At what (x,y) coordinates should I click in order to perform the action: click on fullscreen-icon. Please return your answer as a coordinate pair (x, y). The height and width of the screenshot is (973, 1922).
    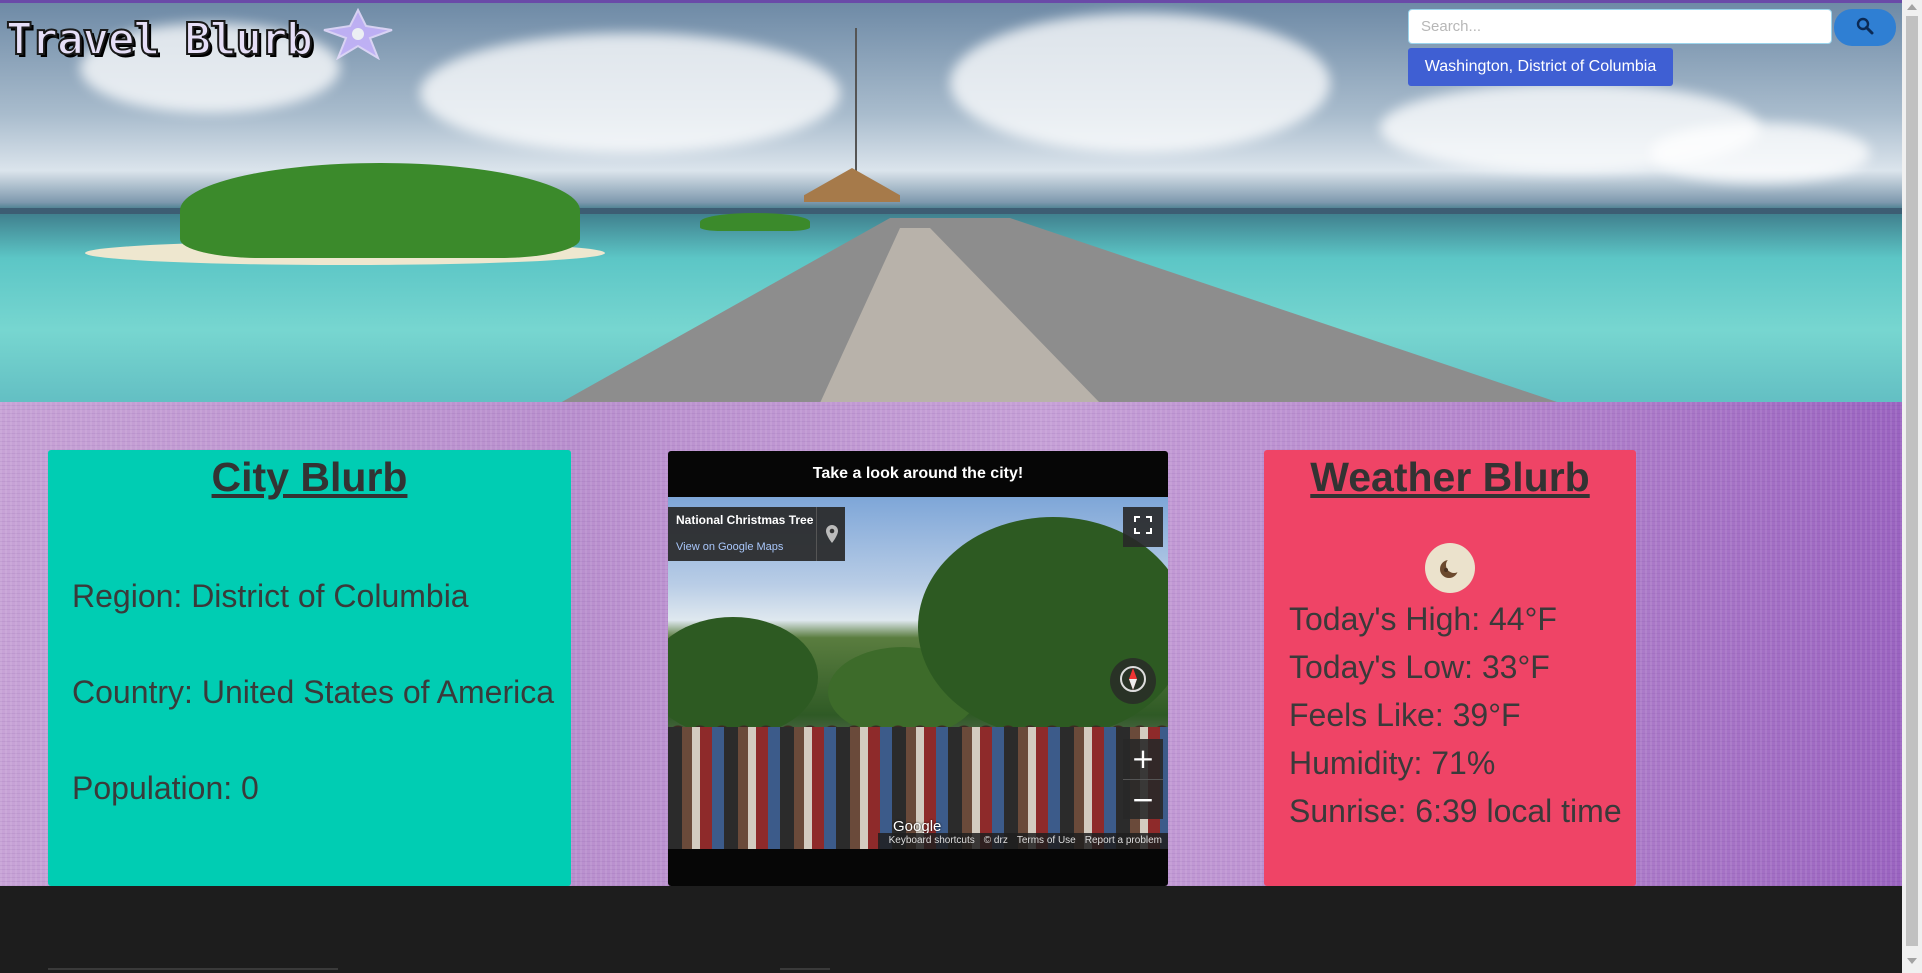
    Looking at the image, I should click on (1143, 527).